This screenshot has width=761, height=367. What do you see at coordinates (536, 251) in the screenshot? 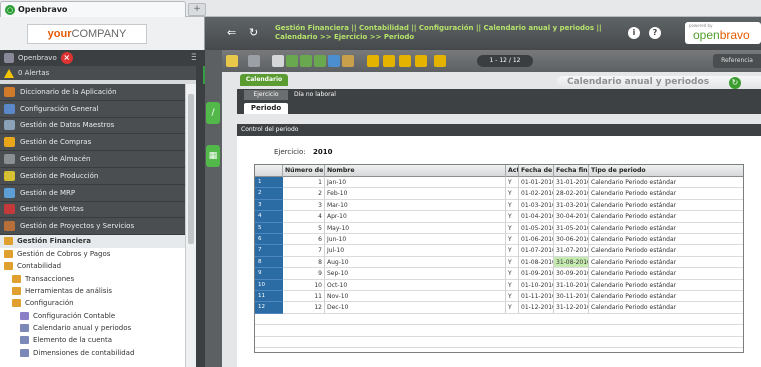
I see `cell-fecha-inicio: 01-07-2010` at bounding box center [536, 251].